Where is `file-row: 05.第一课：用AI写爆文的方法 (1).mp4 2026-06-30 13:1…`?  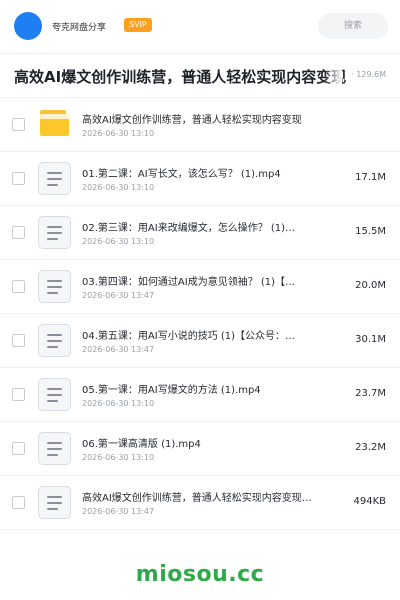
file-row: 05.第一课：用AI写爆文的方法 (1).mp4 2026-06-30 13:1… is located at coordinates (200, 395).